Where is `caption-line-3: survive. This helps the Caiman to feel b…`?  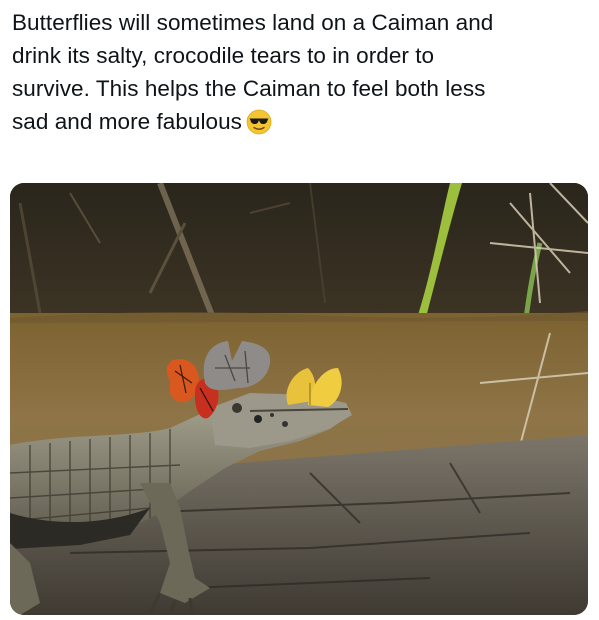 caption-line-3: survive. This helps the Caiman to feel b… is located at coordinates (249, 88).